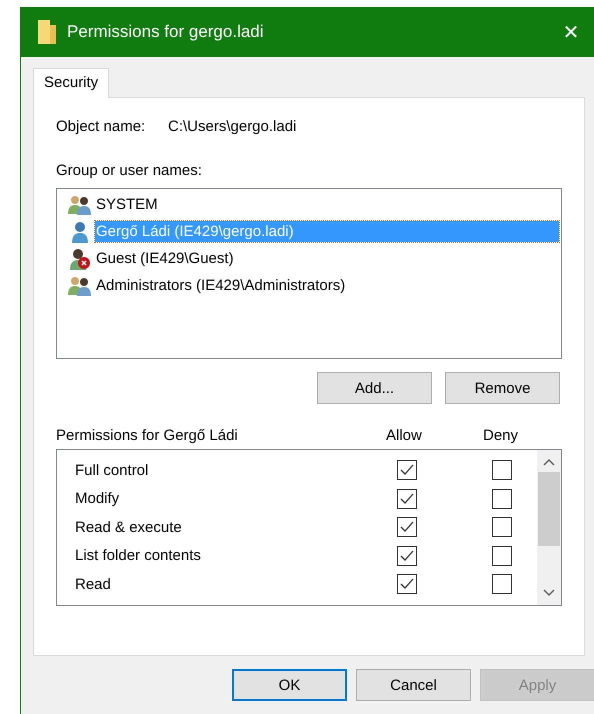  I want to click on window-title: Permissions for gergo.ladi, so click(166, 32).